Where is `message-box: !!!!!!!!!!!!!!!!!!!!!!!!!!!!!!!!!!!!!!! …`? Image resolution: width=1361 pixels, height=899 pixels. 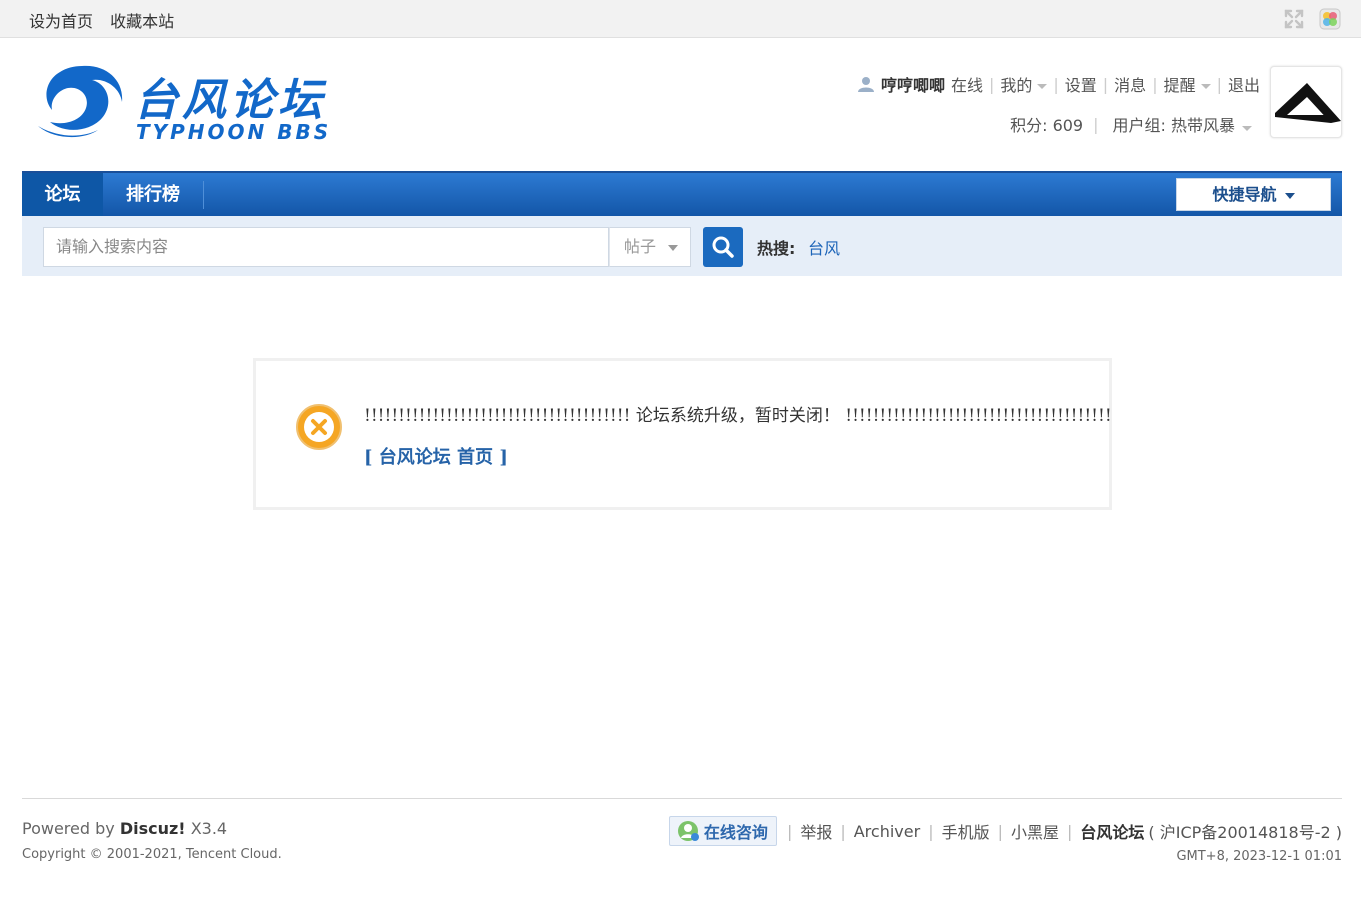 message-box: !!!!!!!!!!!!!!!!!!!!!!!!!!!!!!!!!!!!!!! … is located at coordinates (682, 434).